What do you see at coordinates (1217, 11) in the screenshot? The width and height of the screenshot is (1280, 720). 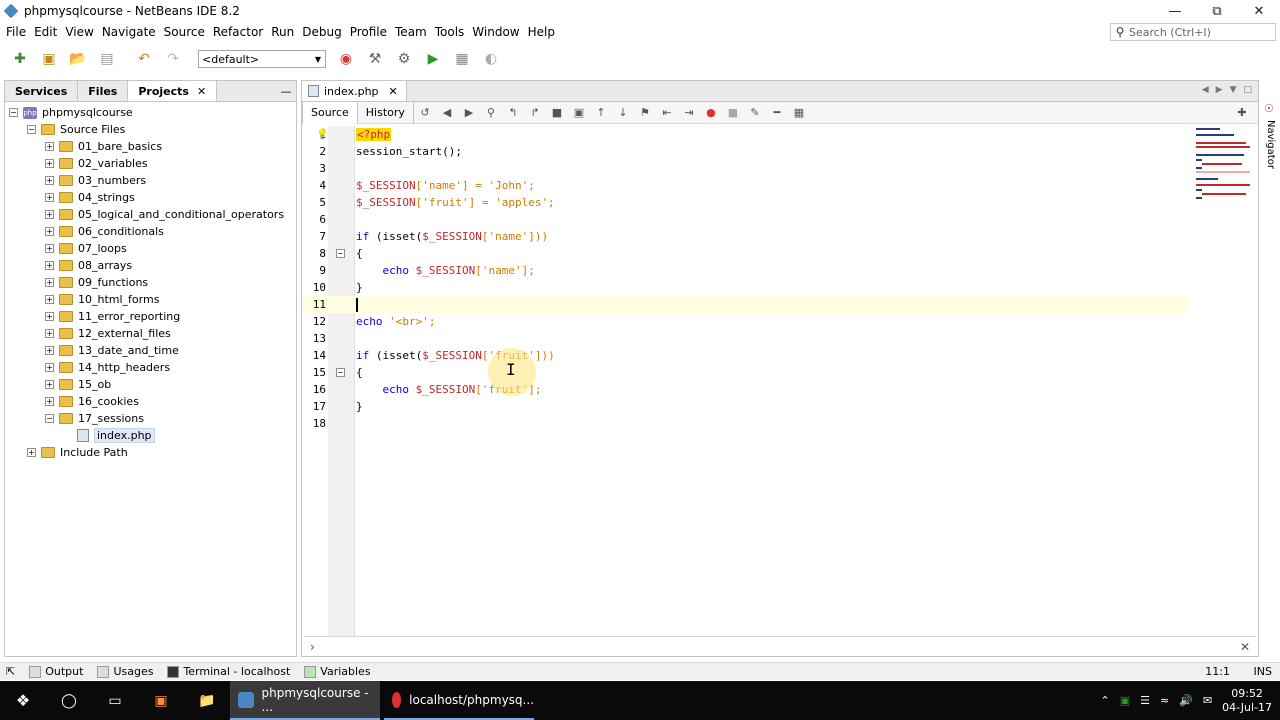 I see `restore-icon: ⧉` at bounding box center [1217, 11].